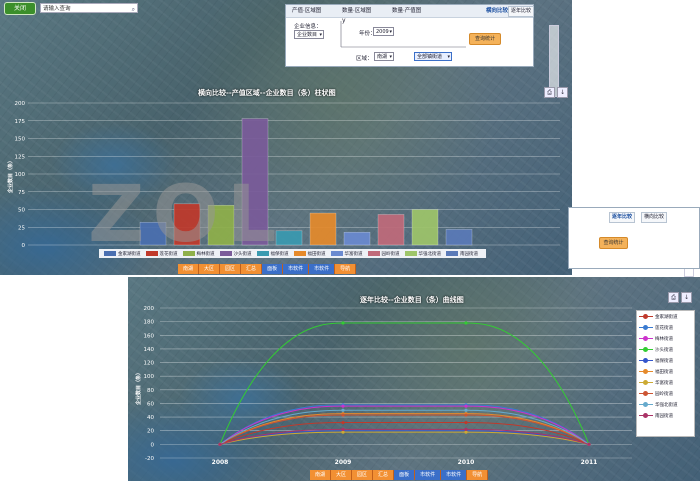 This screenshot has width=700, height=481. I want to click on line-legend-item: 金家湖街道, so click(665, 316).